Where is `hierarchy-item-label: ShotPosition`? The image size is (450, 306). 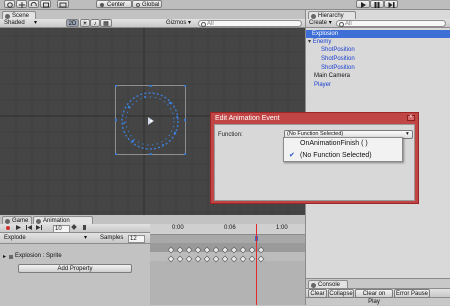 hierarchy-item-label: ShotPosition is located at coordinates (338, 68).